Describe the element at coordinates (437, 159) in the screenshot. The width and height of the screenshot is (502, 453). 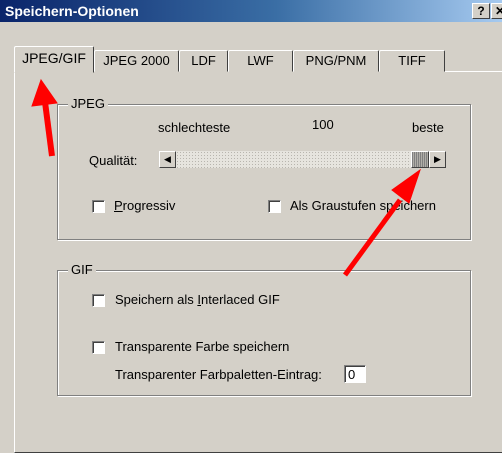
I see `quality-increase-button: ▶` at that location.